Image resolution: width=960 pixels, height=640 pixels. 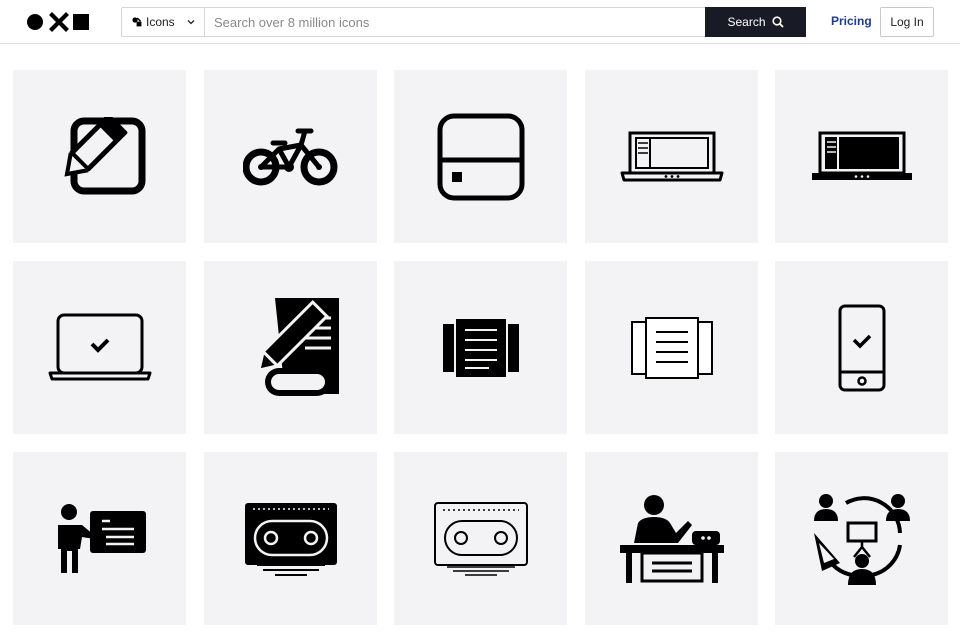 What do you see at coordinates (59, 22) in the screenshot?
I see `noun-project-logo-icon` at bounding box center [59, 22].